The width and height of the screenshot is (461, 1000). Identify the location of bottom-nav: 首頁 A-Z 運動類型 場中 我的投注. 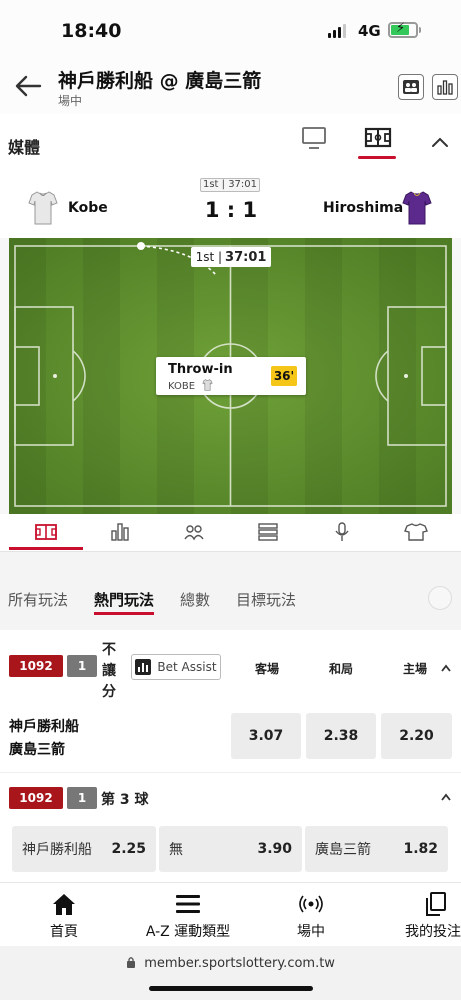
(230, 914).